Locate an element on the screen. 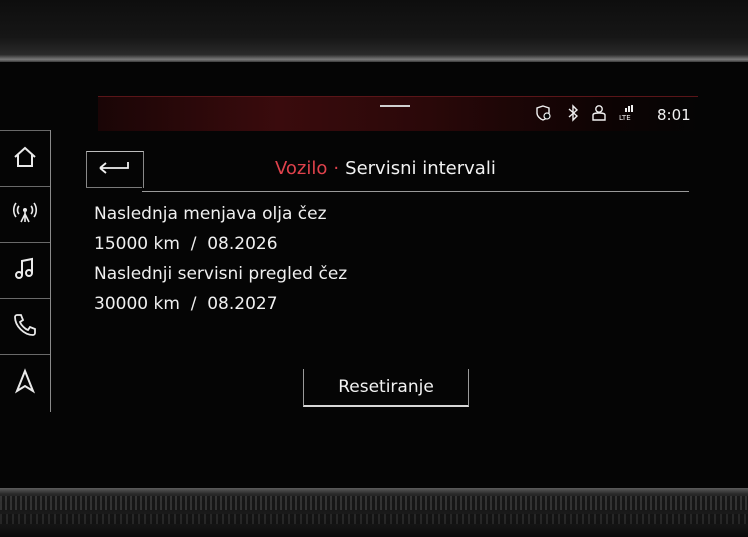 The width and height of the screenshot is (748, 537). home-icon is located at coordinates (25, 159).